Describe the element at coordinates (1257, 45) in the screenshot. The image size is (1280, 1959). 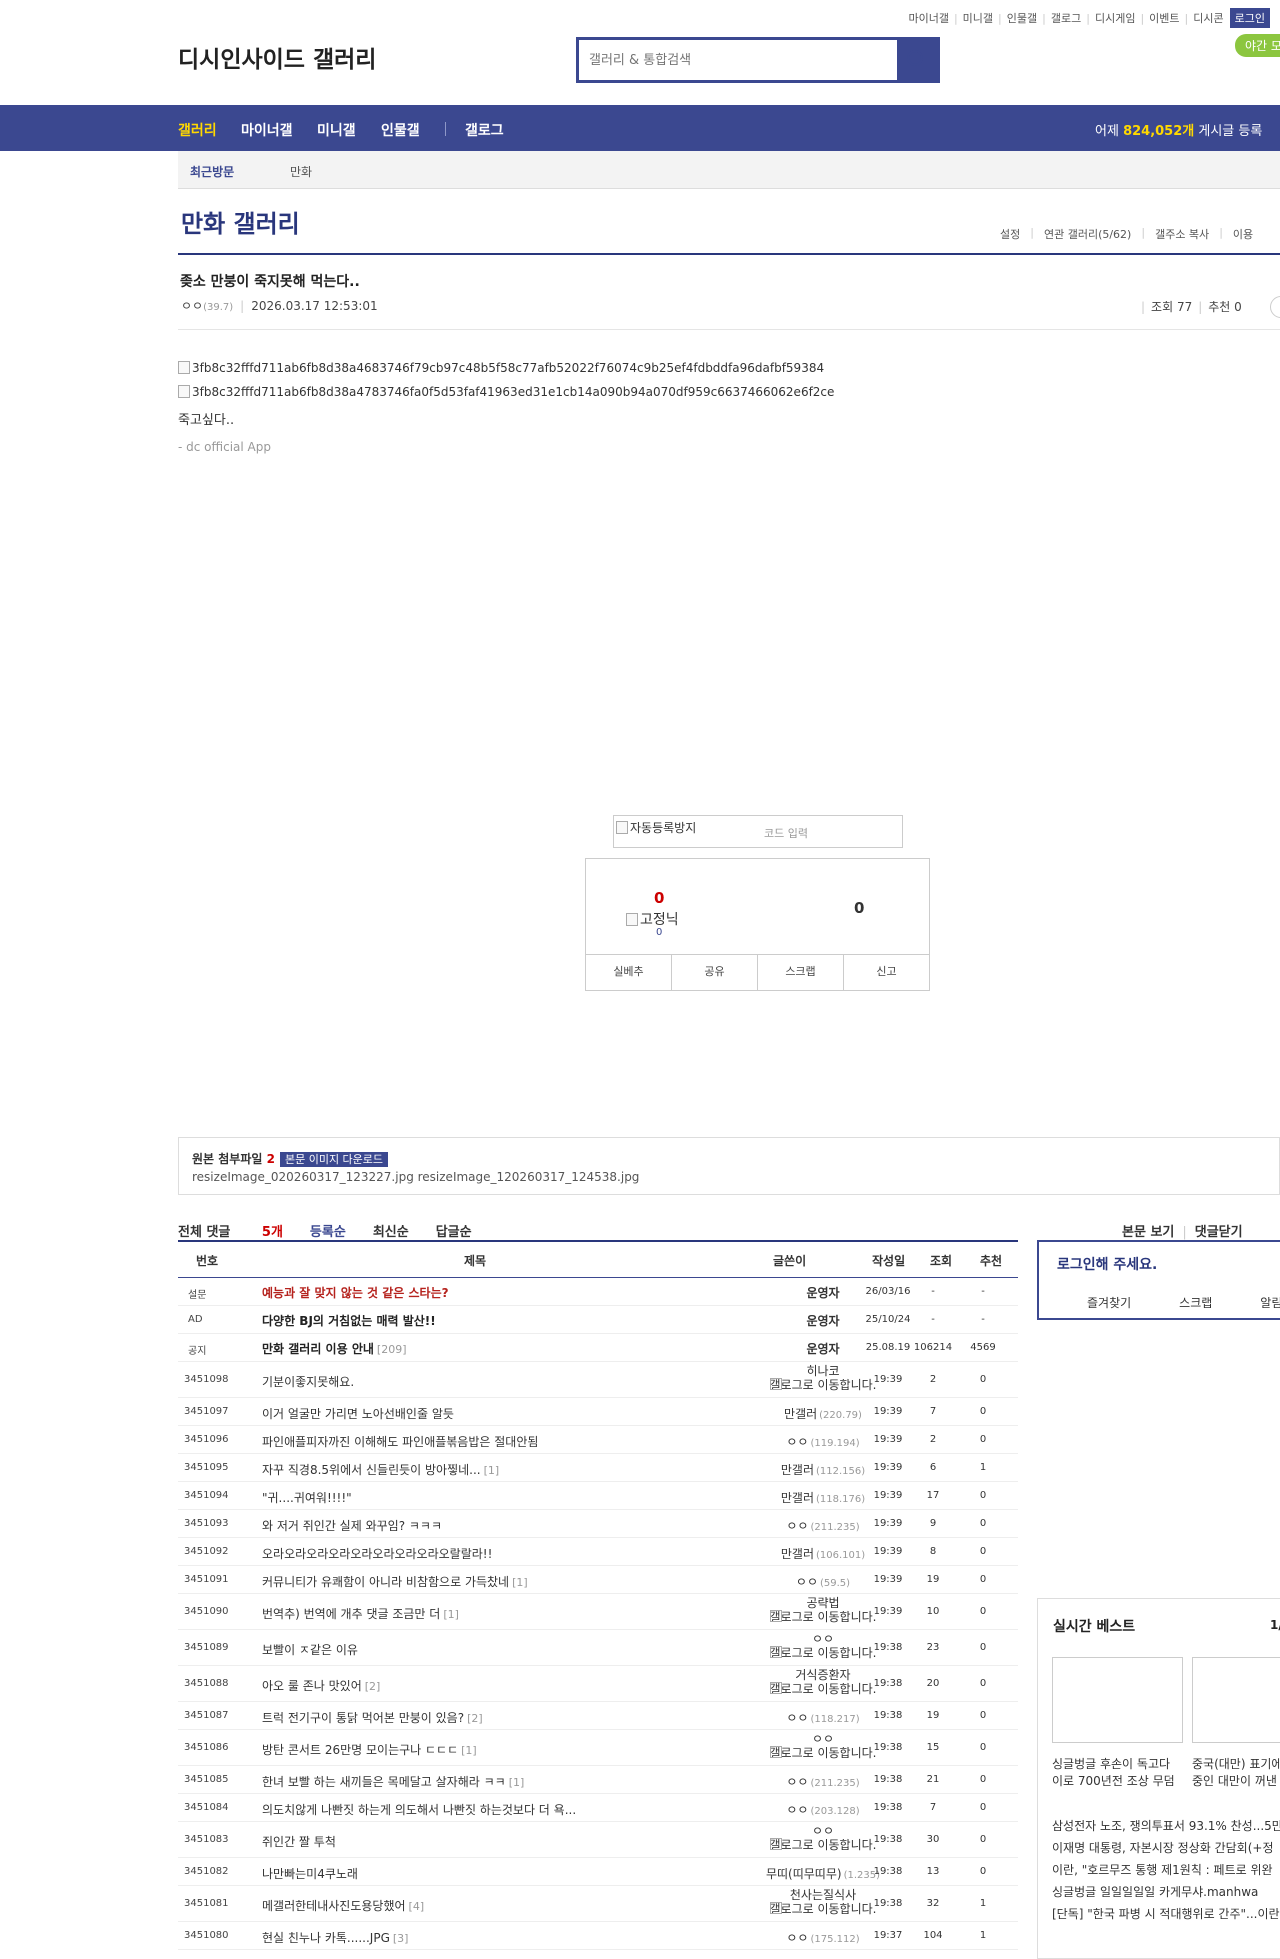
I see `night-mode-button: 야간 모` at that location.